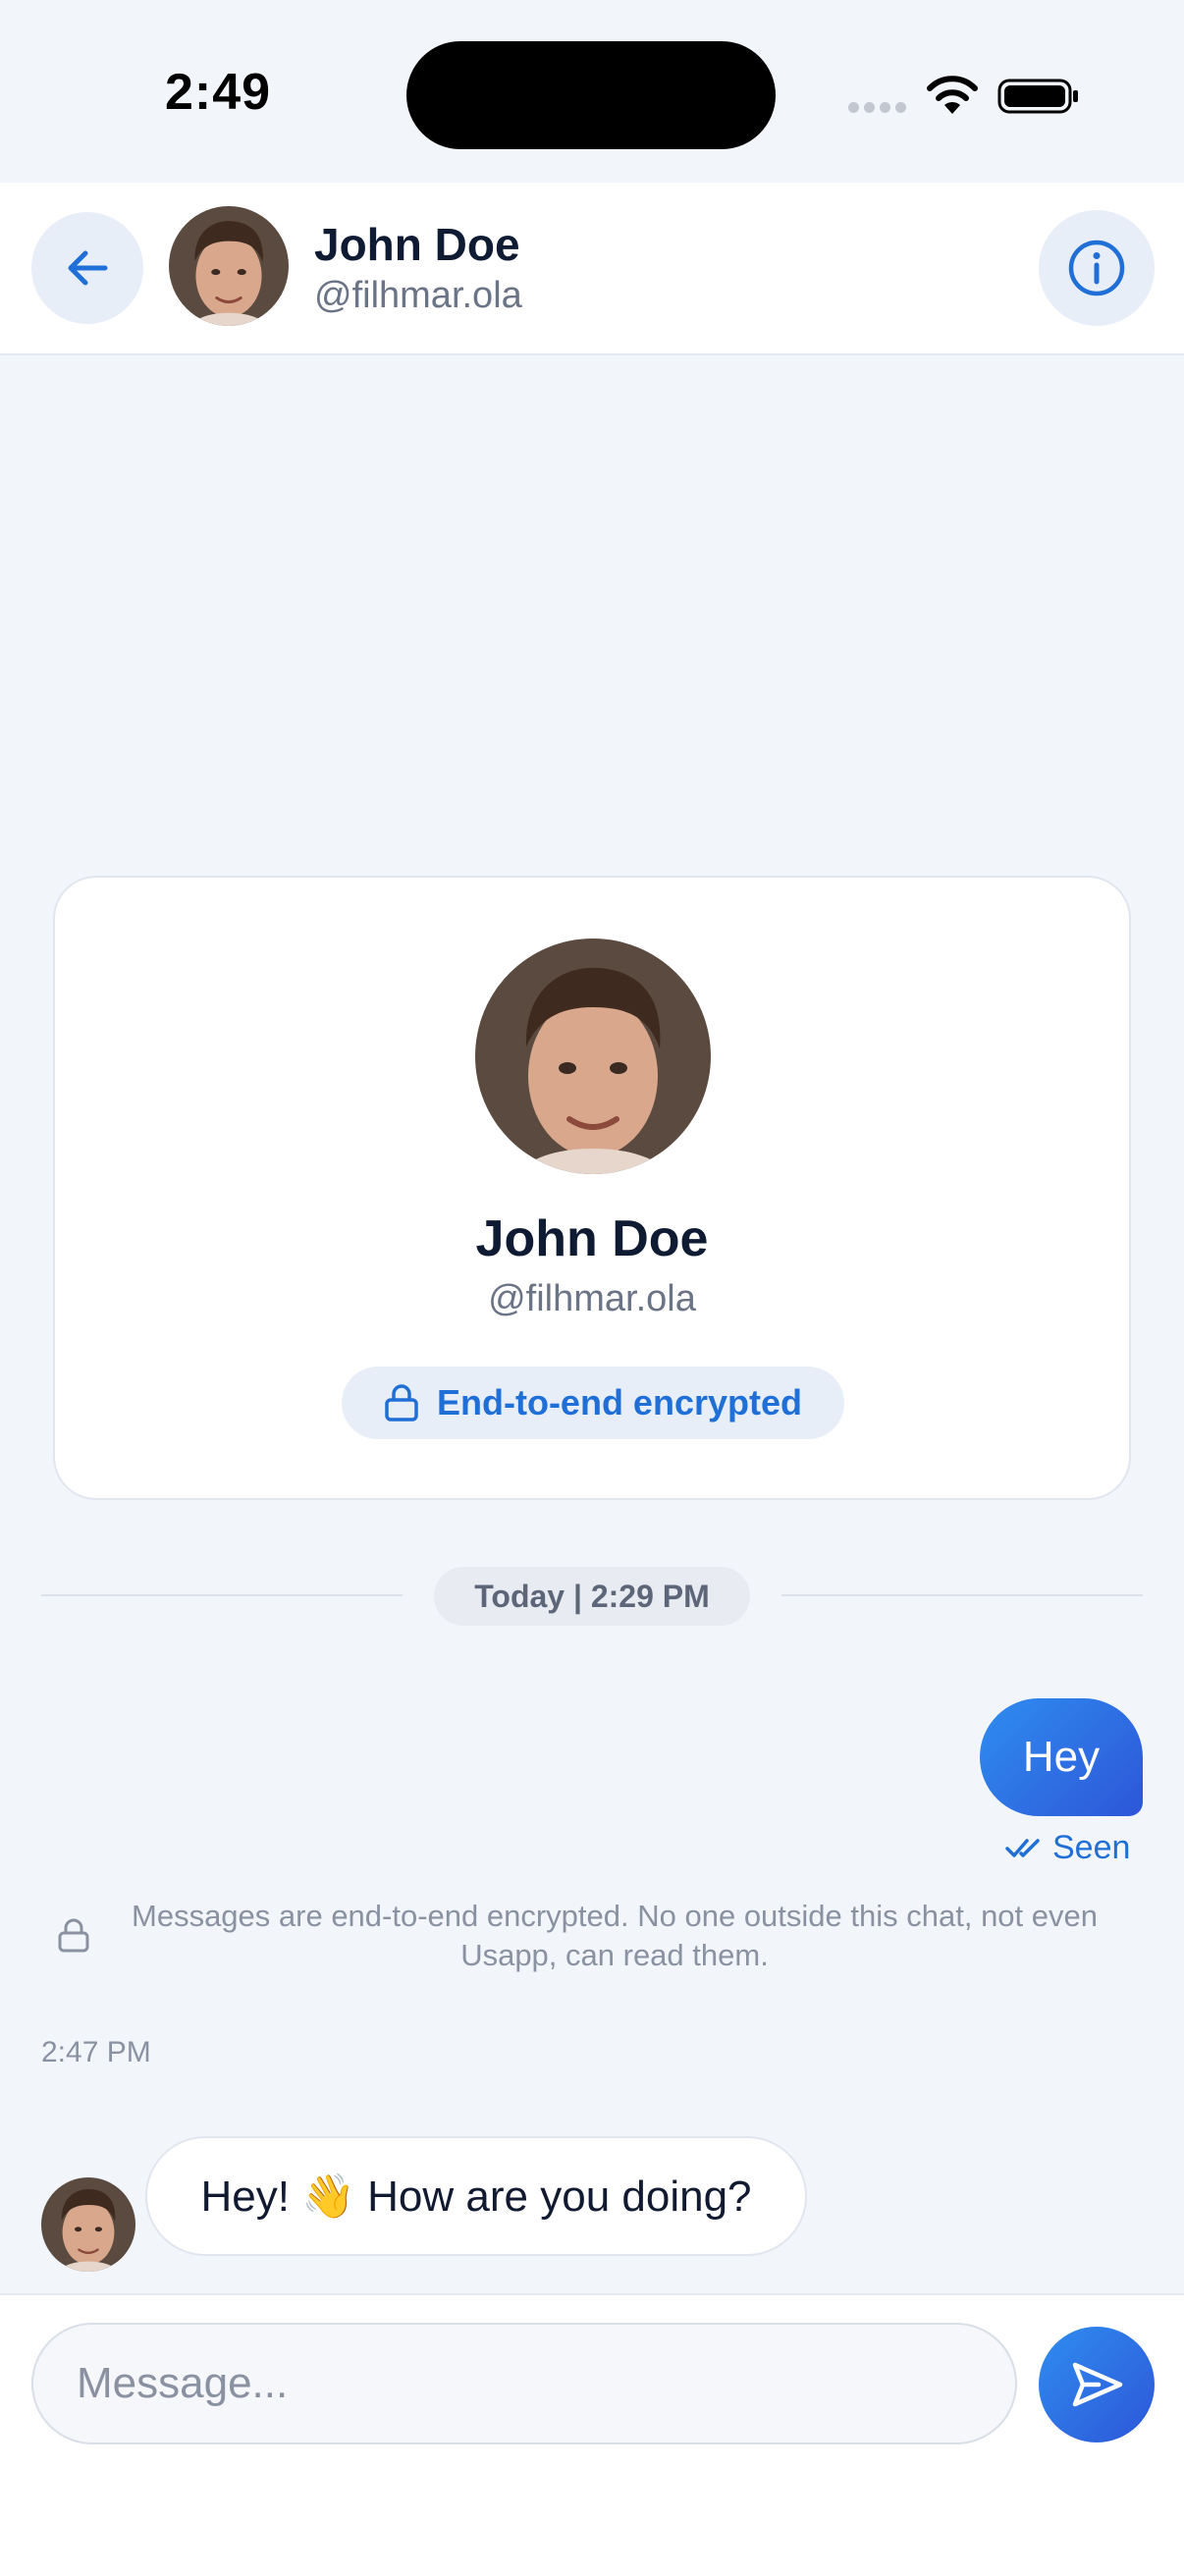 This screenshot has width=1184, height=2576. I want to click on wifi-icon, so click(952, 95).